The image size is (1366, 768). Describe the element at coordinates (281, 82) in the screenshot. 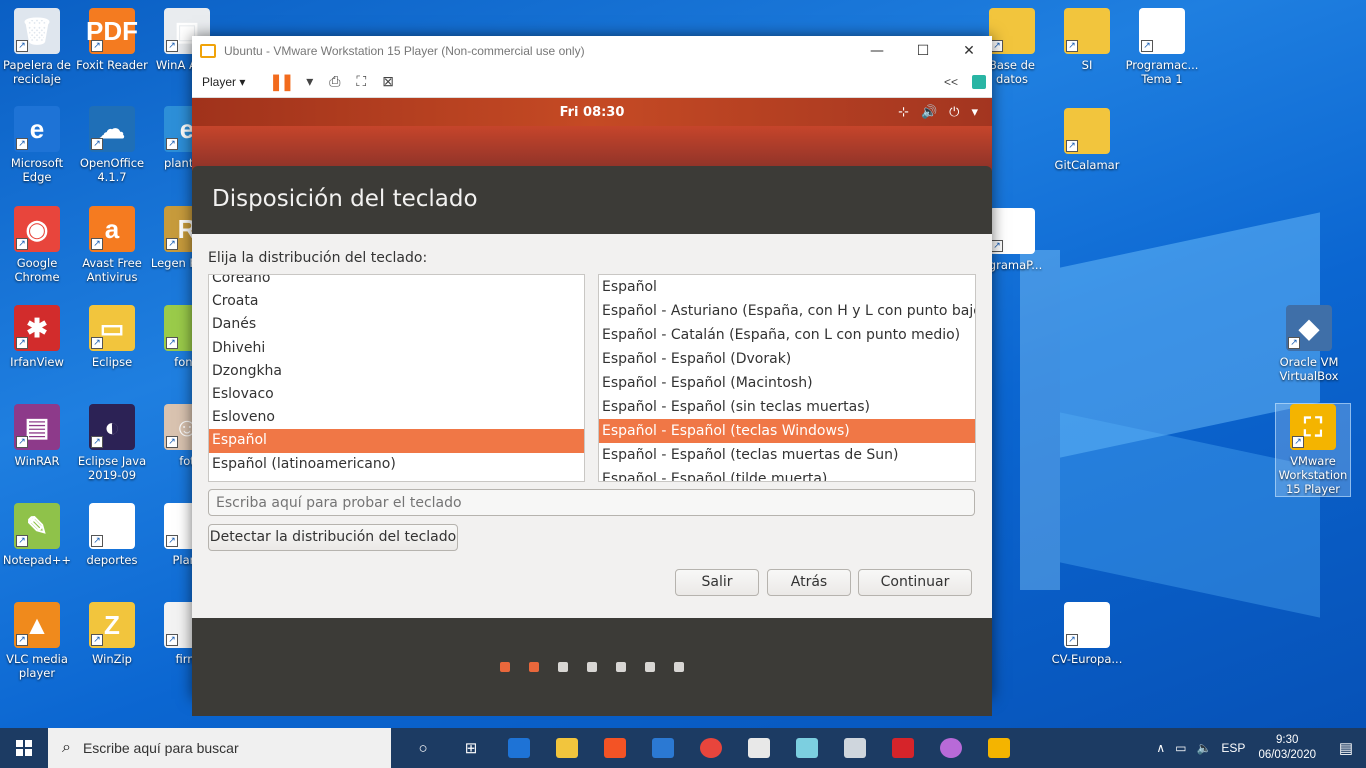

I see `pause-icon: ❚❚` at that location.